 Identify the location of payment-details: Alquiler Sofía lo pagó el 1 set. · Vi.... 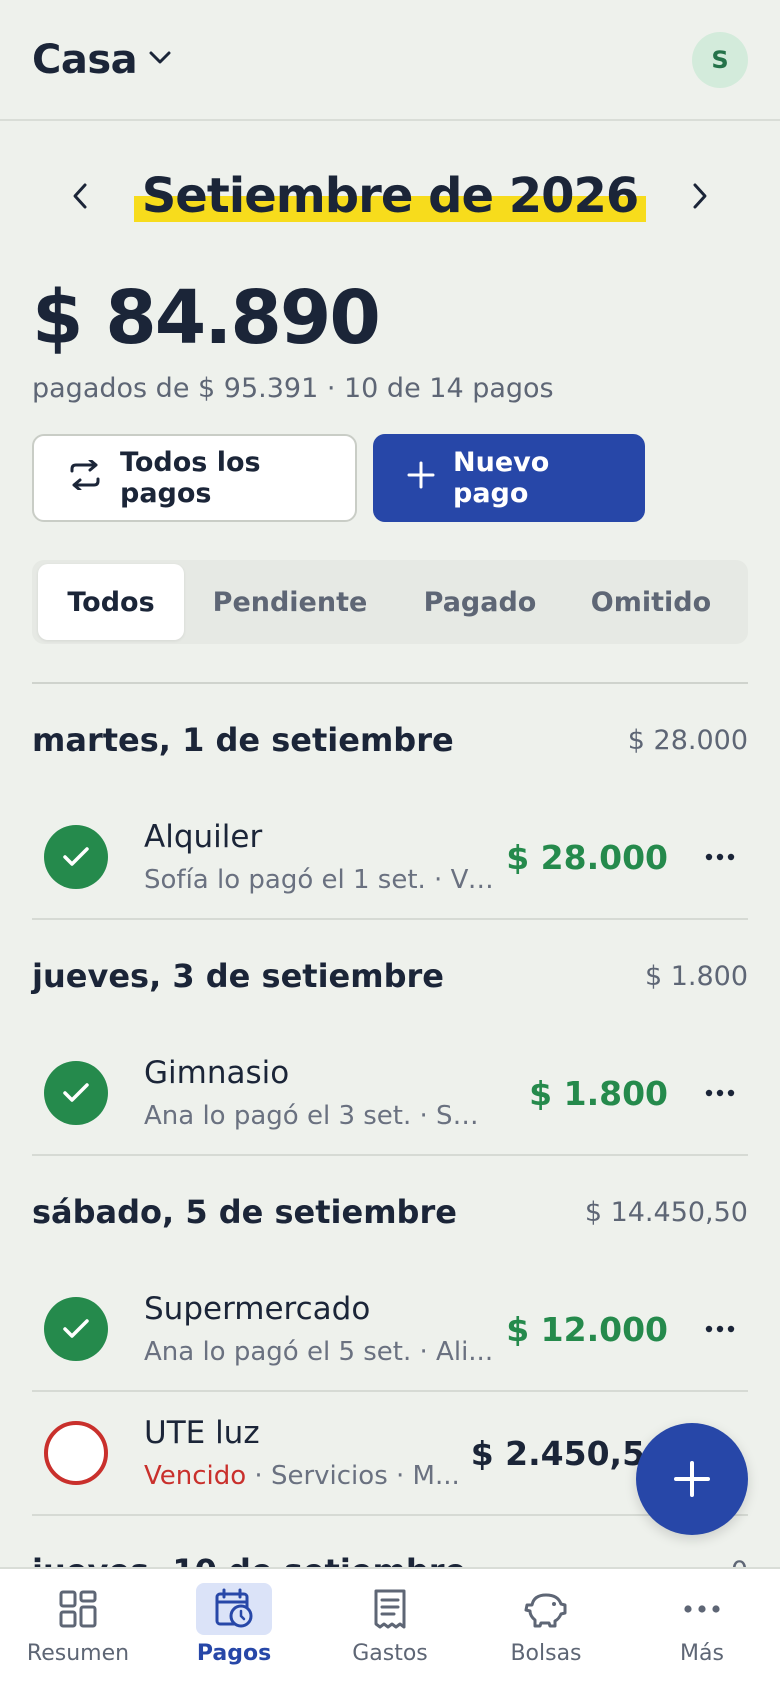
(325, 857).